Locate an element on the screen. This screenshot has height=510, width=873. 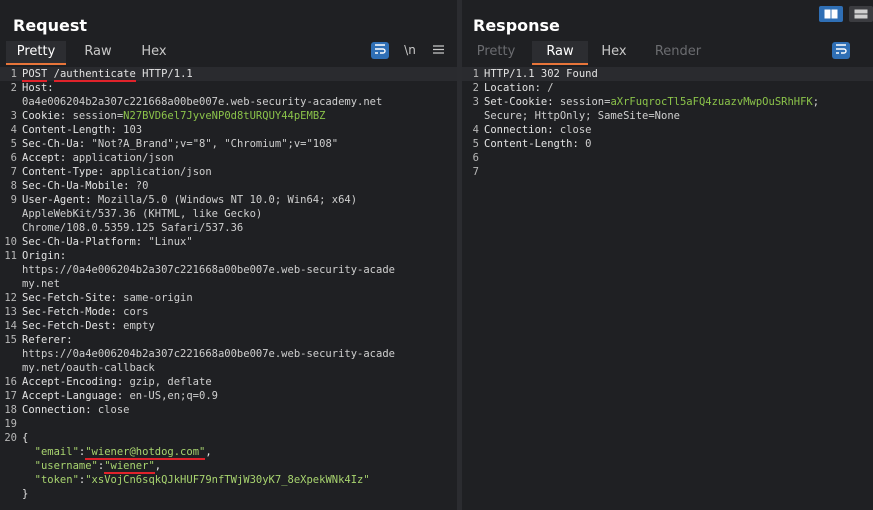
code-token: Accept-Language: is located at coordinates (76, 396).